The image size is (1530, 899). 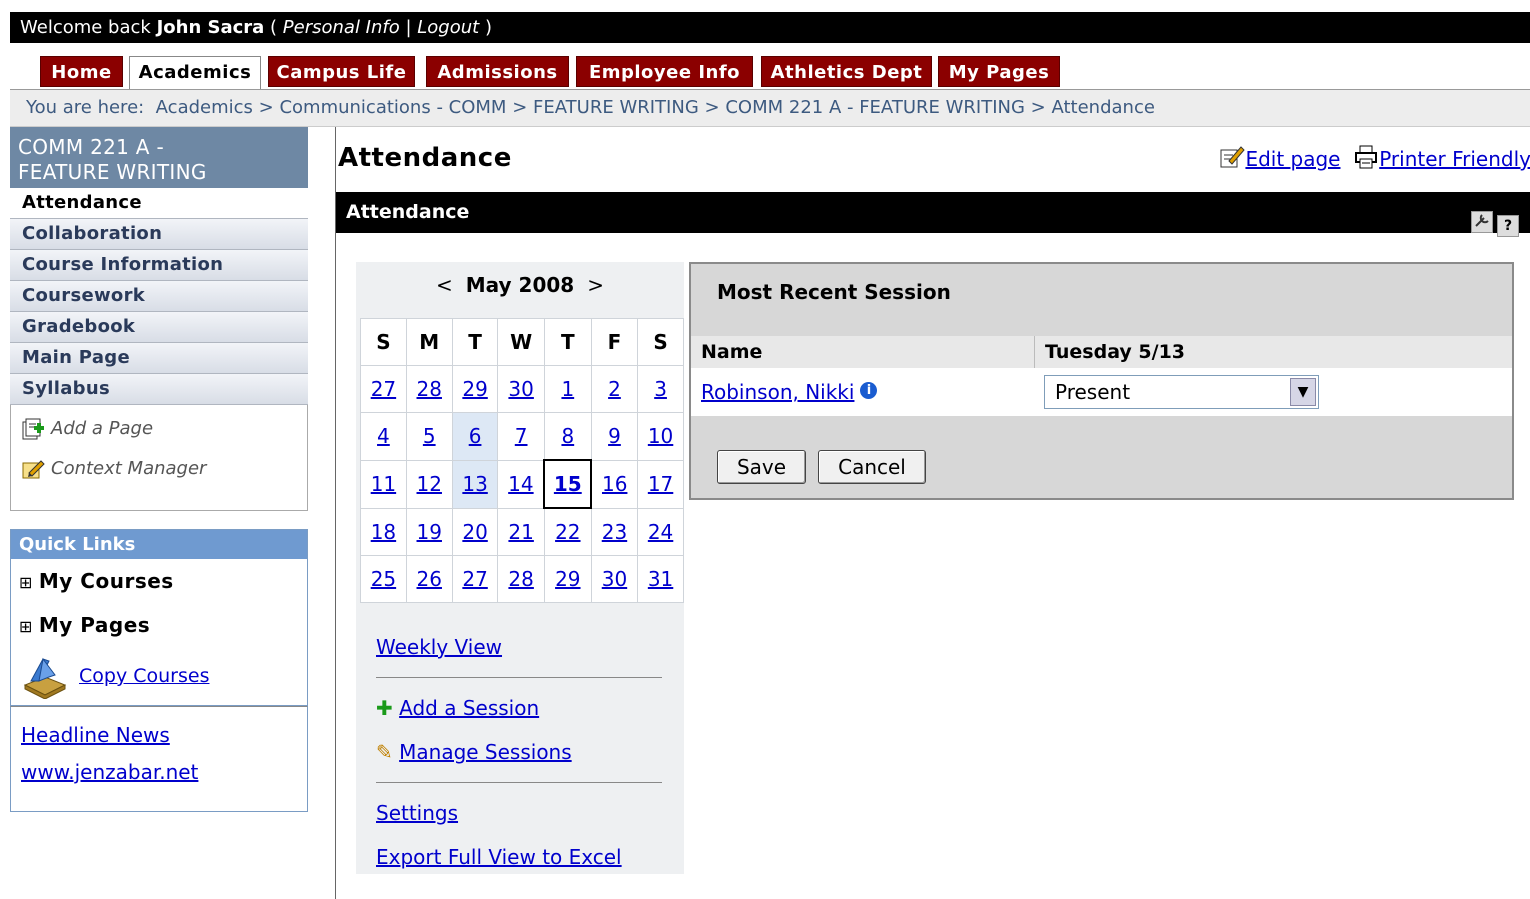 What do you see at coordinates (567, 436) in the screenshot?
I see `day-link: 8` at bounding box center [567, 436].